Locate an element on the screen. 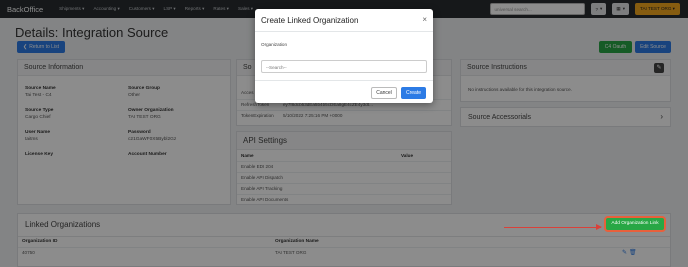 The height and width of the screenshot is (267, 688). modal-footer: Cancel Create is located at coordinates (344, 91).